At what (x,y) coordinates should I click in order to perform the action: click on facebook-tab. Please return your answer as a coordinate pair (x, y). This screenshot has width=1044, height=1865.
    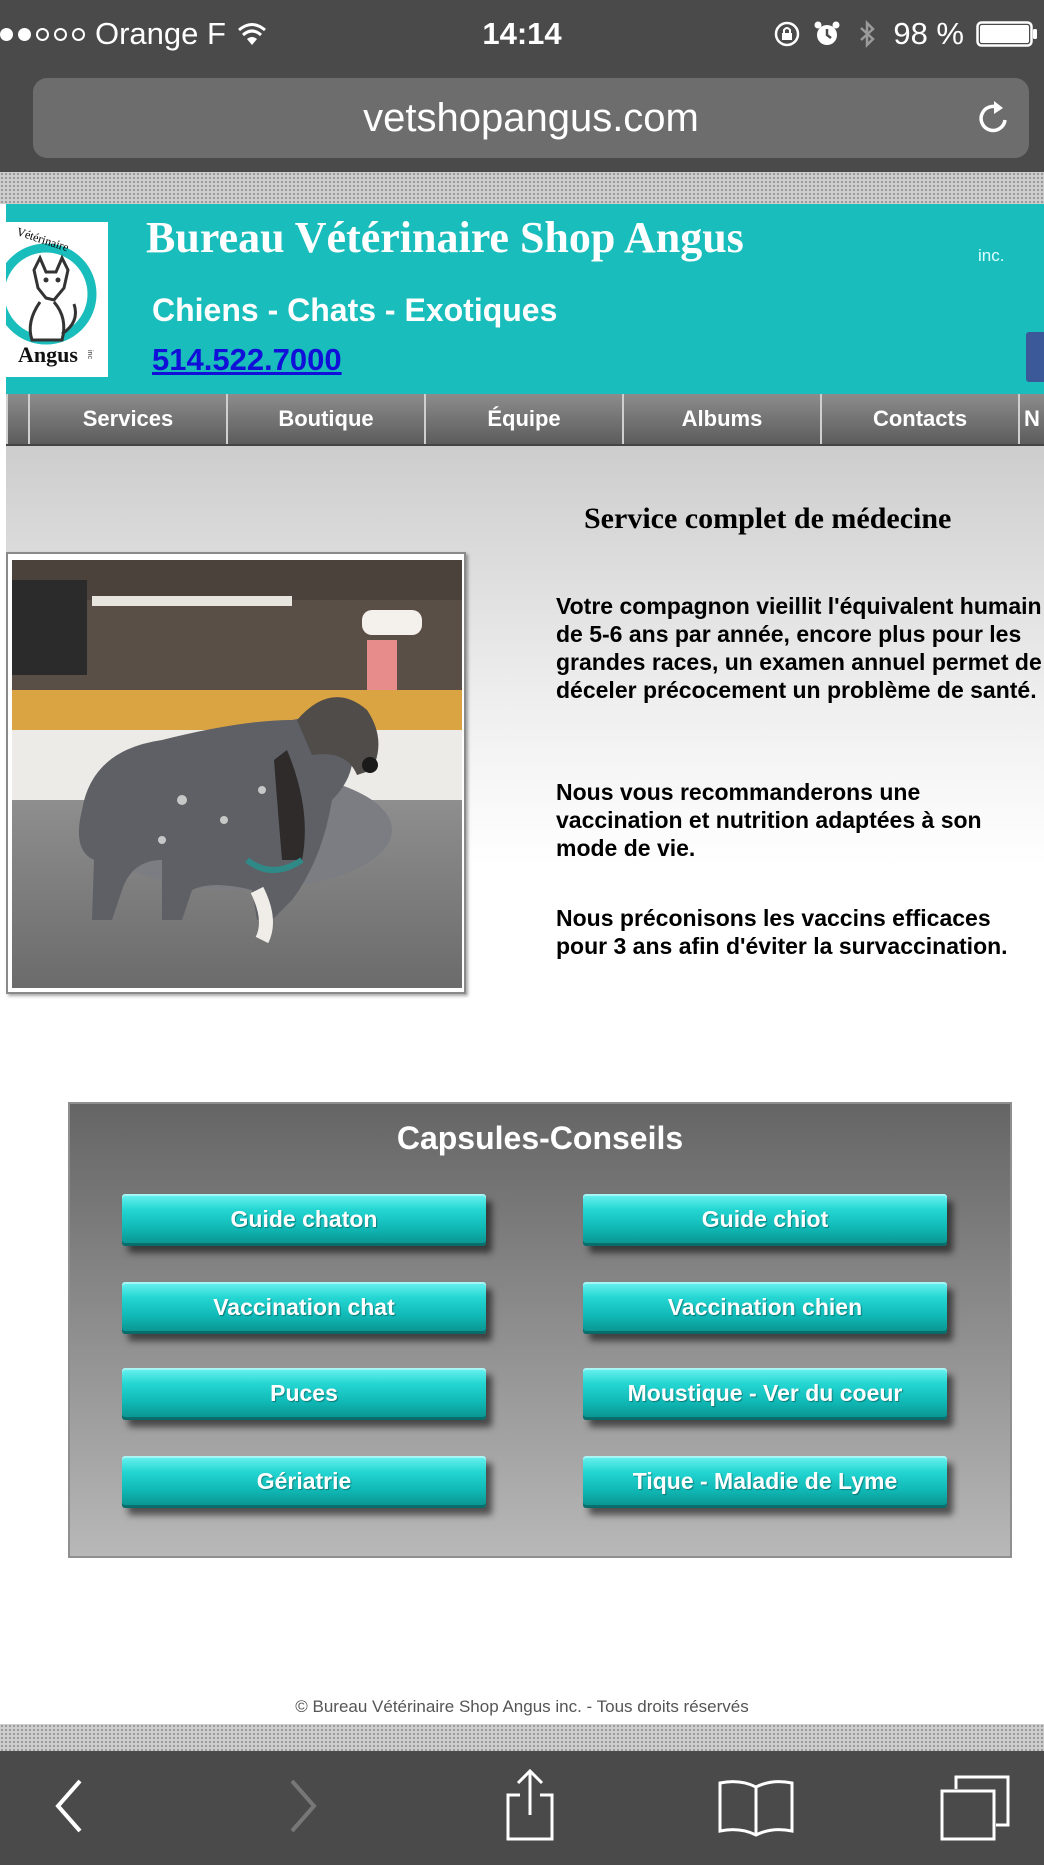
    Looking at the image, I should click on (1035, 357).